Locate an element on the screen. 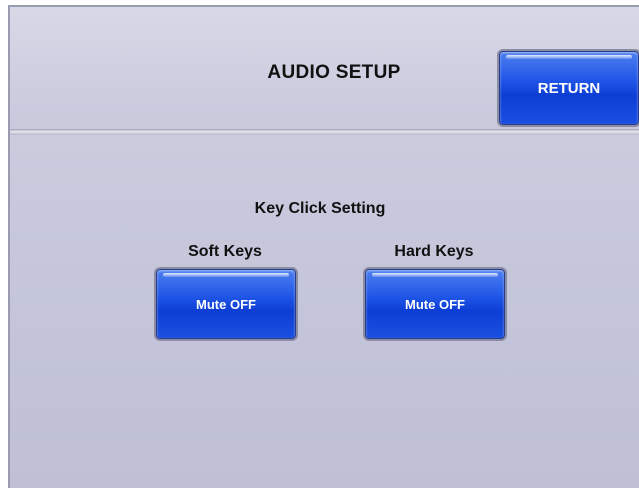 This screenshot has height=489, width=639. return-button: RETURN is located at coordinates (569, 88).